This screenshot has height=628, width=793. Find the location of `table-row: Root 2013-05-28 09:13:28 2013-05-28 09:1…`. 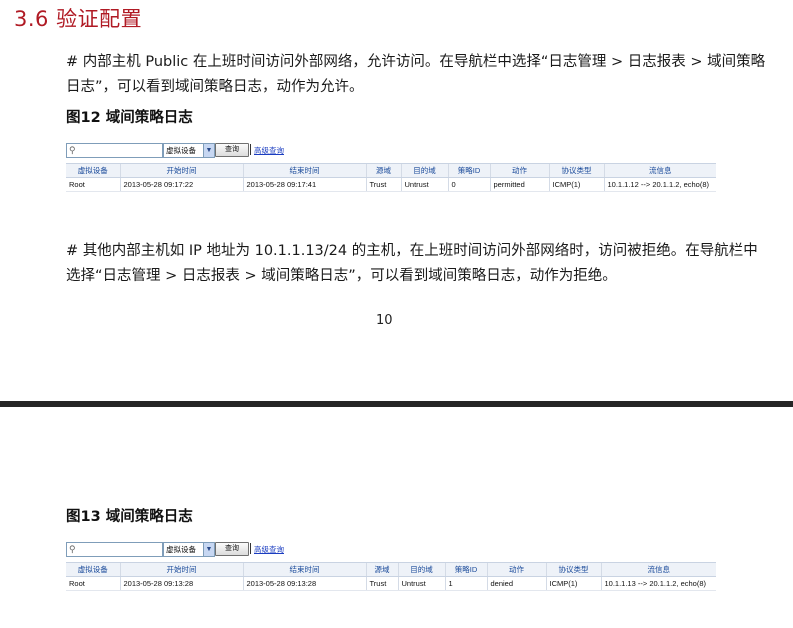

table-row: Root 2013-05-28 09:13:28 2013-05-28 09:1… is located at coordinates (391, 583).